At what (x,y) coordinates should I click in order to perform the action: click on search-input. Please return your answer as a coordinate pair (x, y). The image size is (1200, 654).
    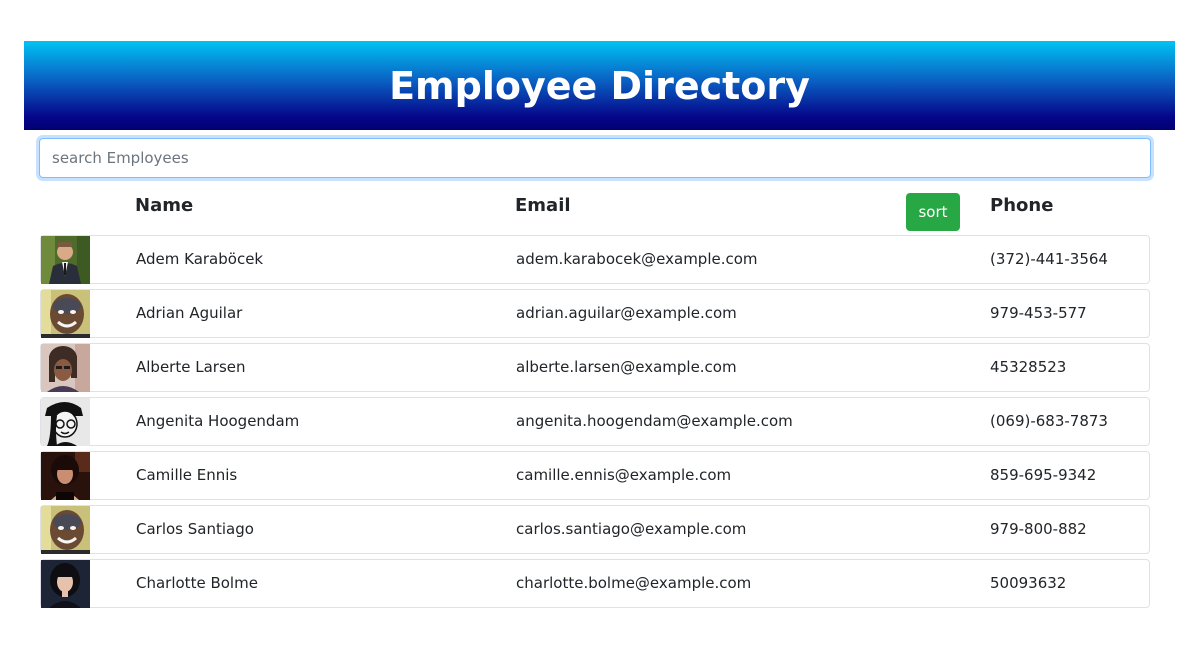
    Looking at the image, I should click on (595, 158).